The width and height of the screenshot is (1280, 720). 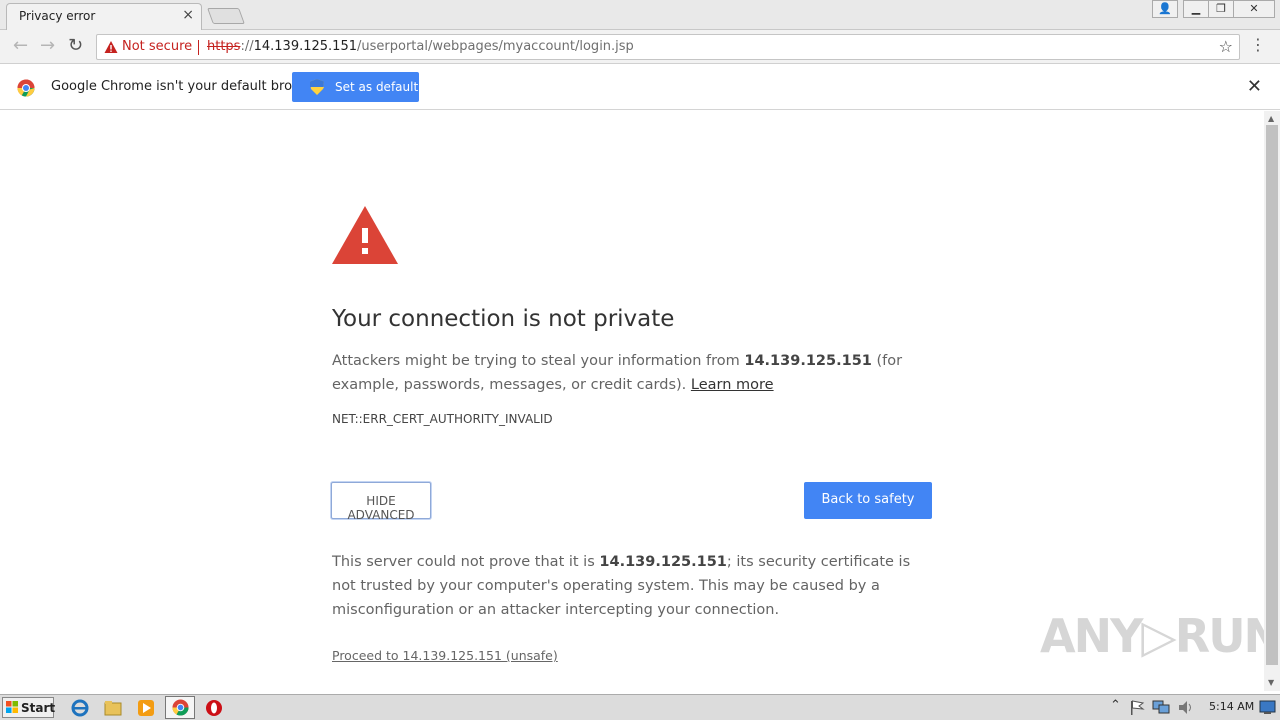 What do you see at coordinates (466, 562) in the screenshot?
I see `certificate-explanation-intro: This server could not prove that it is` at bounding box center [466, 562].